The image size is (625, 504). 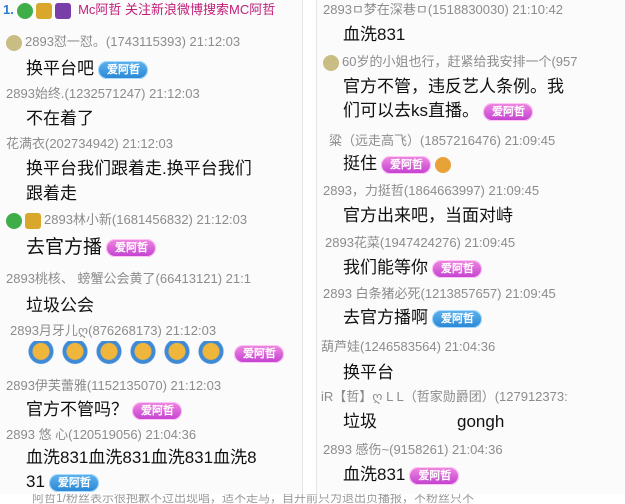 I want to click on room-header: 1. Mc阿哲 关注新浪微博搜索MC阿哲, so click(x=139, y=10).